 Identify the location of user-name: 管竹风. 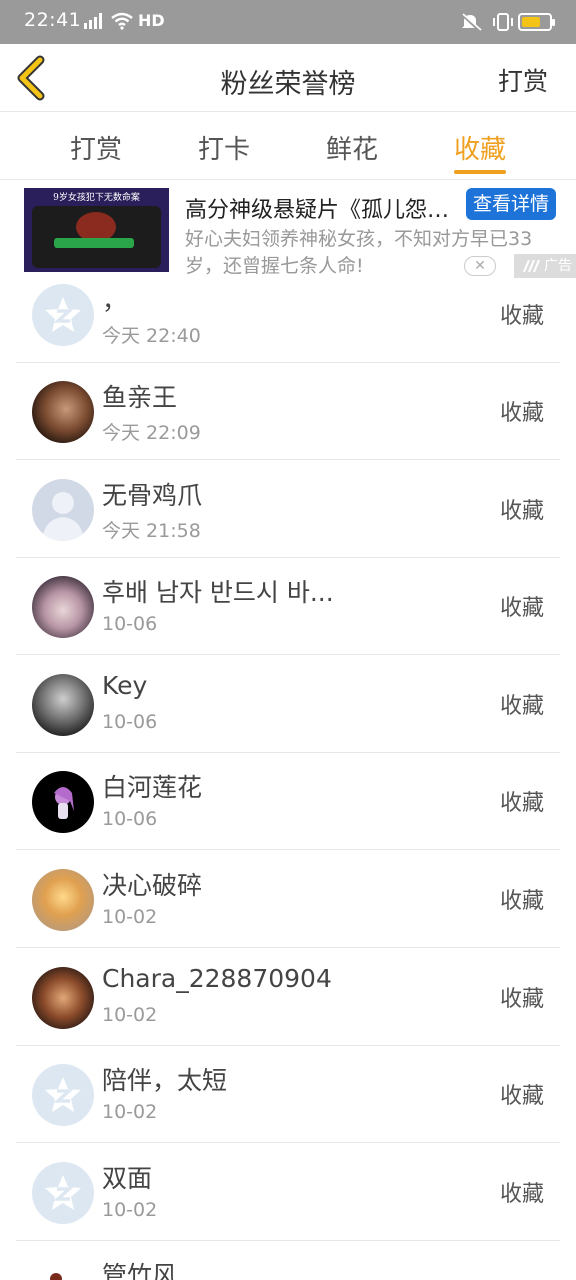
(140, 1270).